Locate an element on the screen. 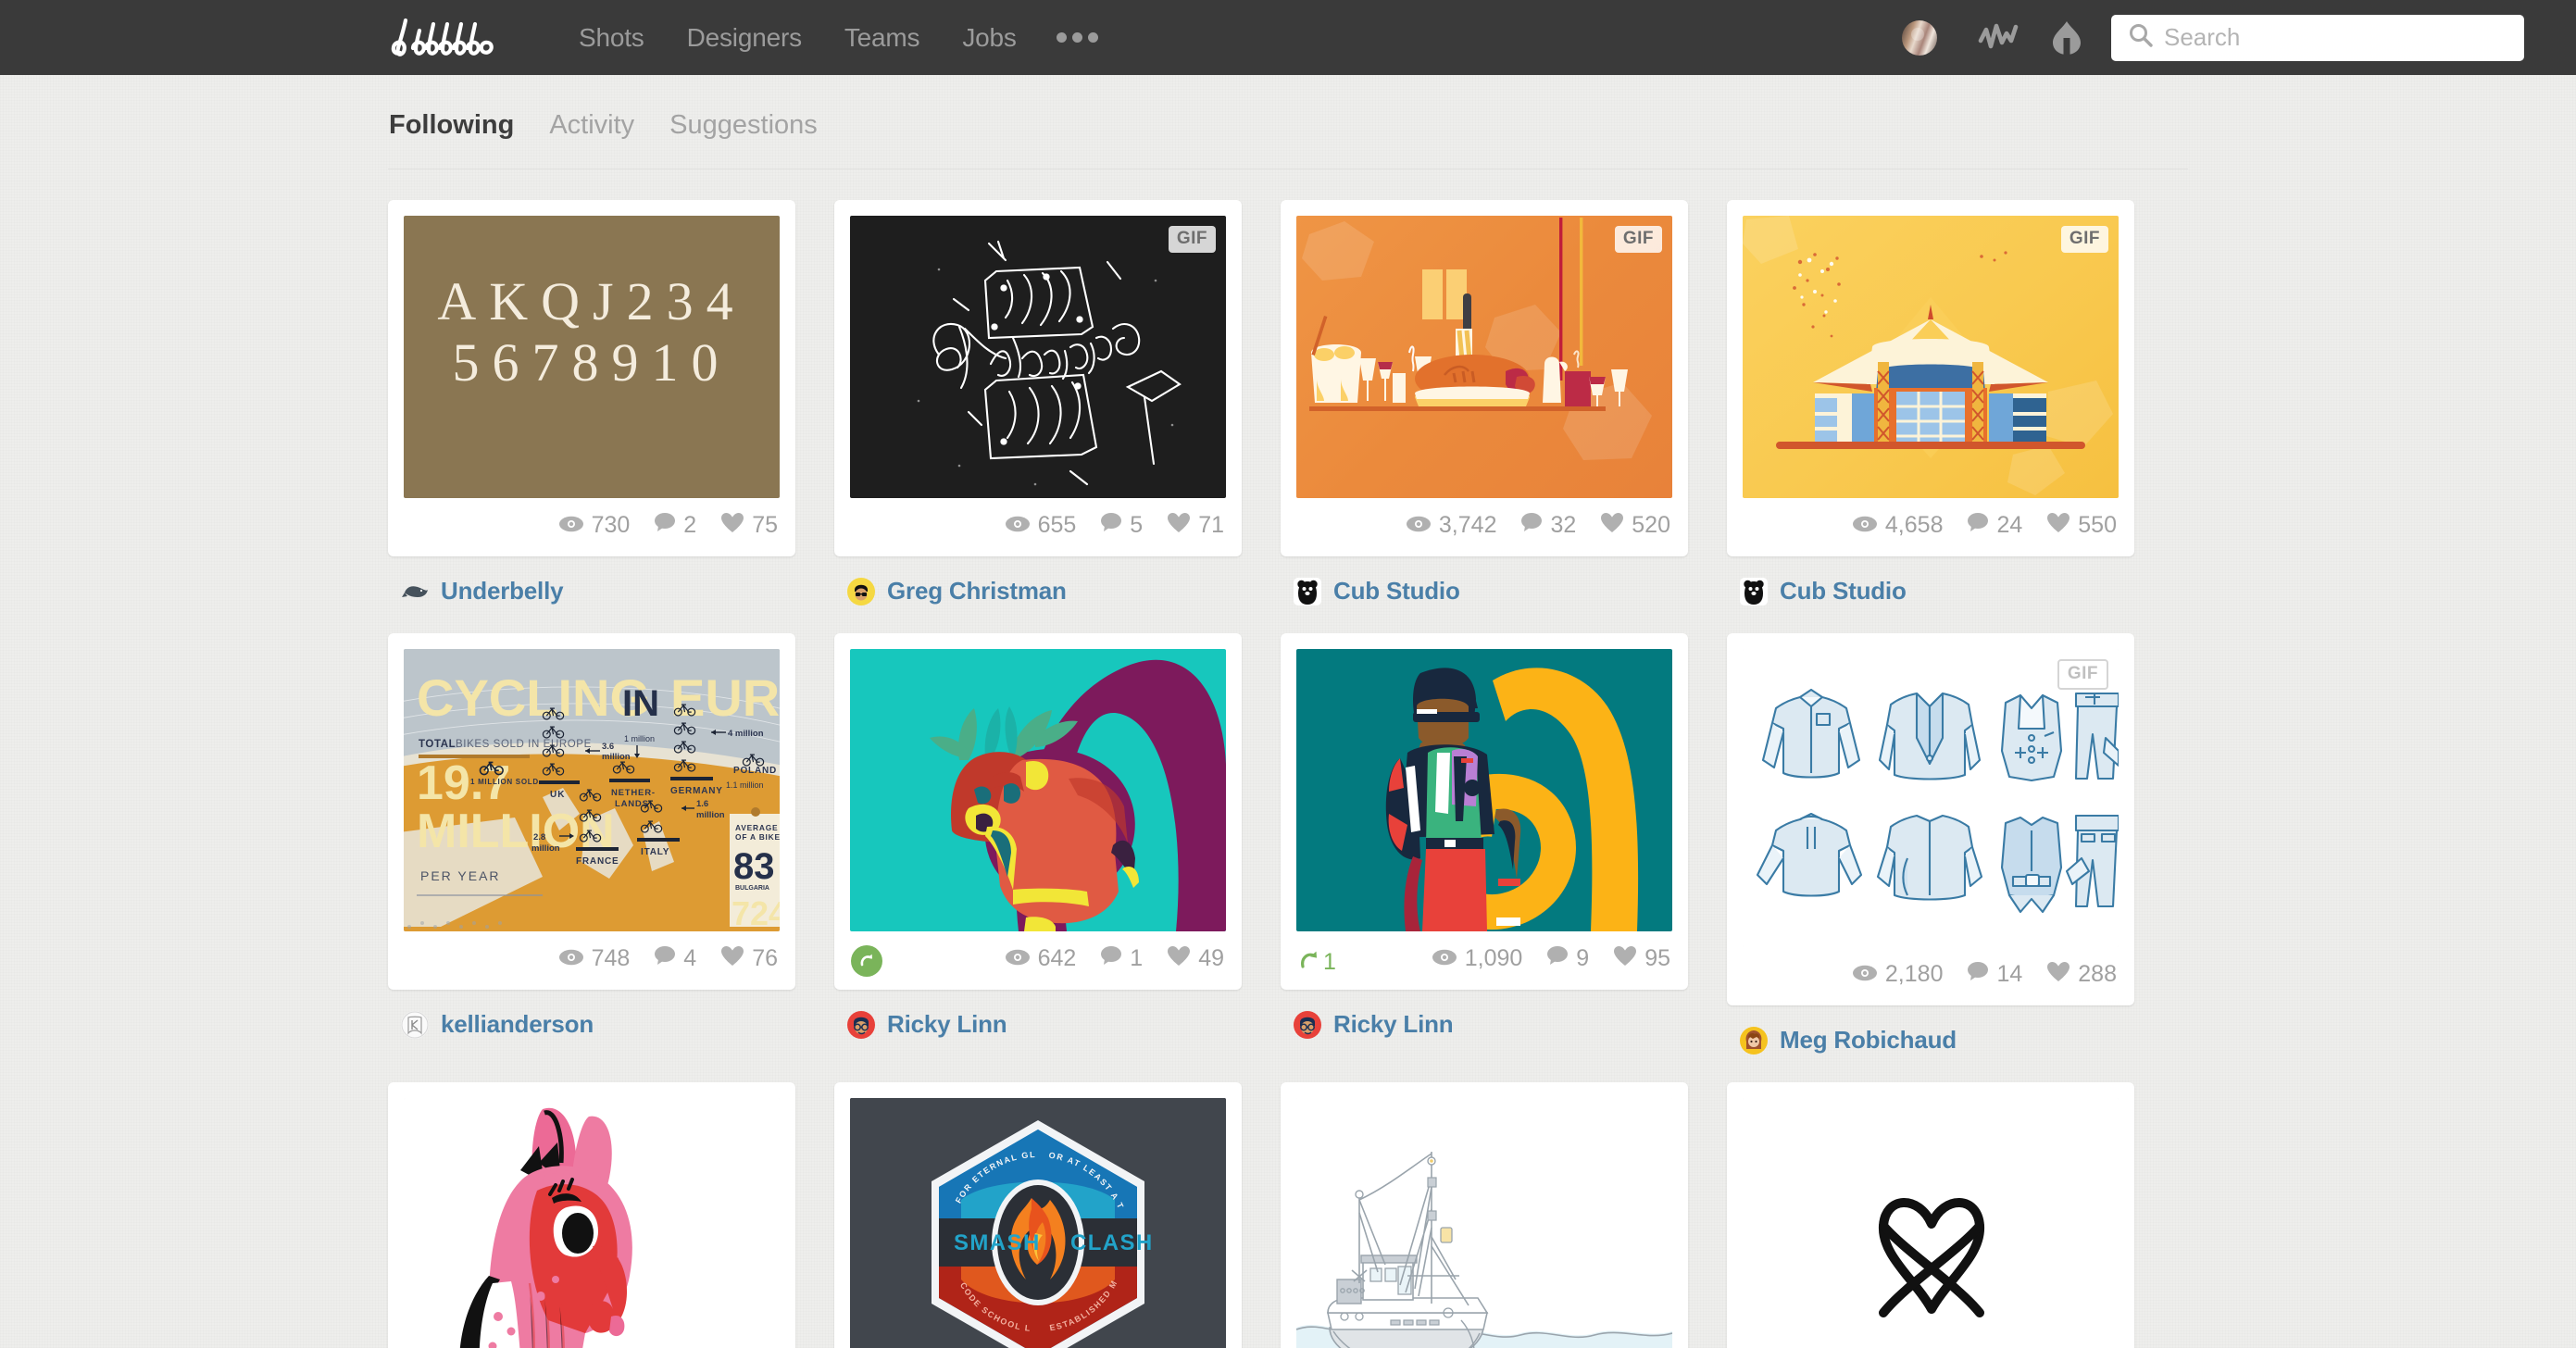  comments-count: 1 is located at coordinates (1137, 958).